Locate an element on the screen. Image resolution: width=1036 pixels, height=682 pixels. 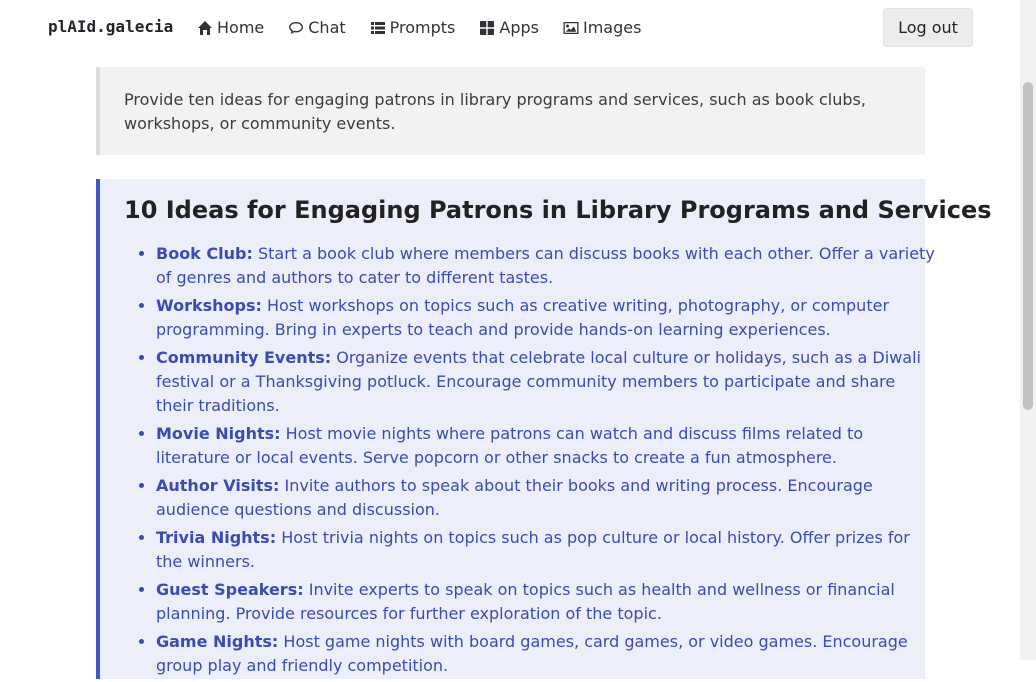
idea-term: Trivia Nights: is located at coordinates (216, 537).